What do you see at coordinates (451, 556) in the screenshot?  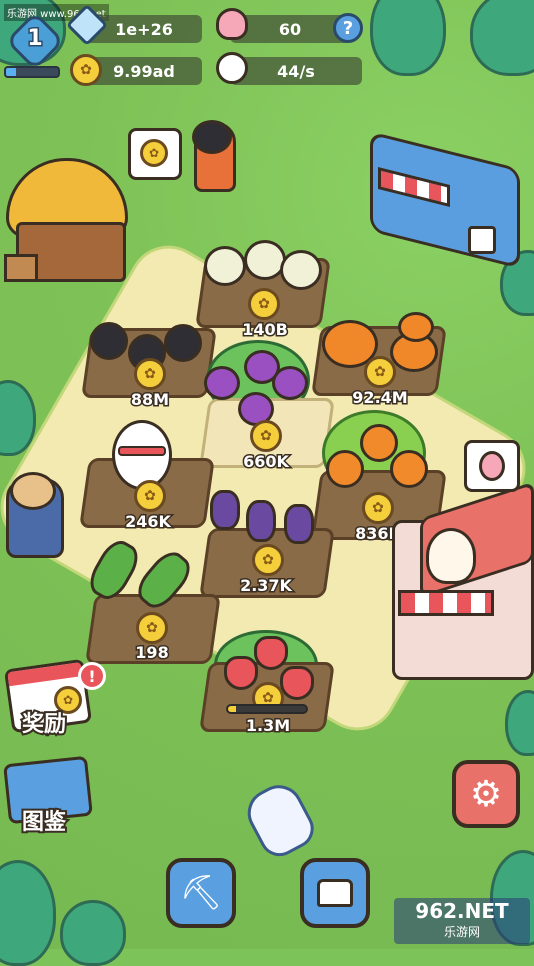 I see `icecream-mascot` at bounding box center [451, 556].